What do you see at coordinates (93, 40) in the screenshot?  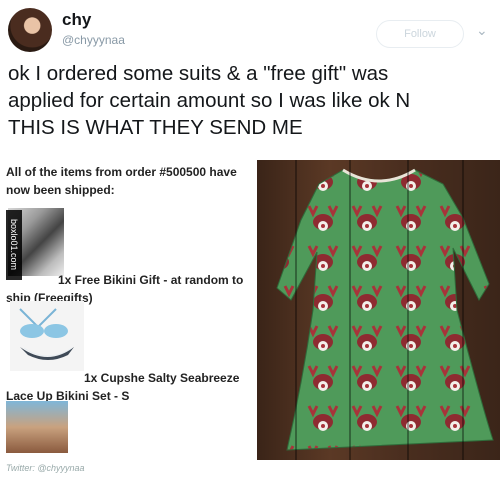 I see `author-handle: @chyyynaa` at bounding box center [93, 40].